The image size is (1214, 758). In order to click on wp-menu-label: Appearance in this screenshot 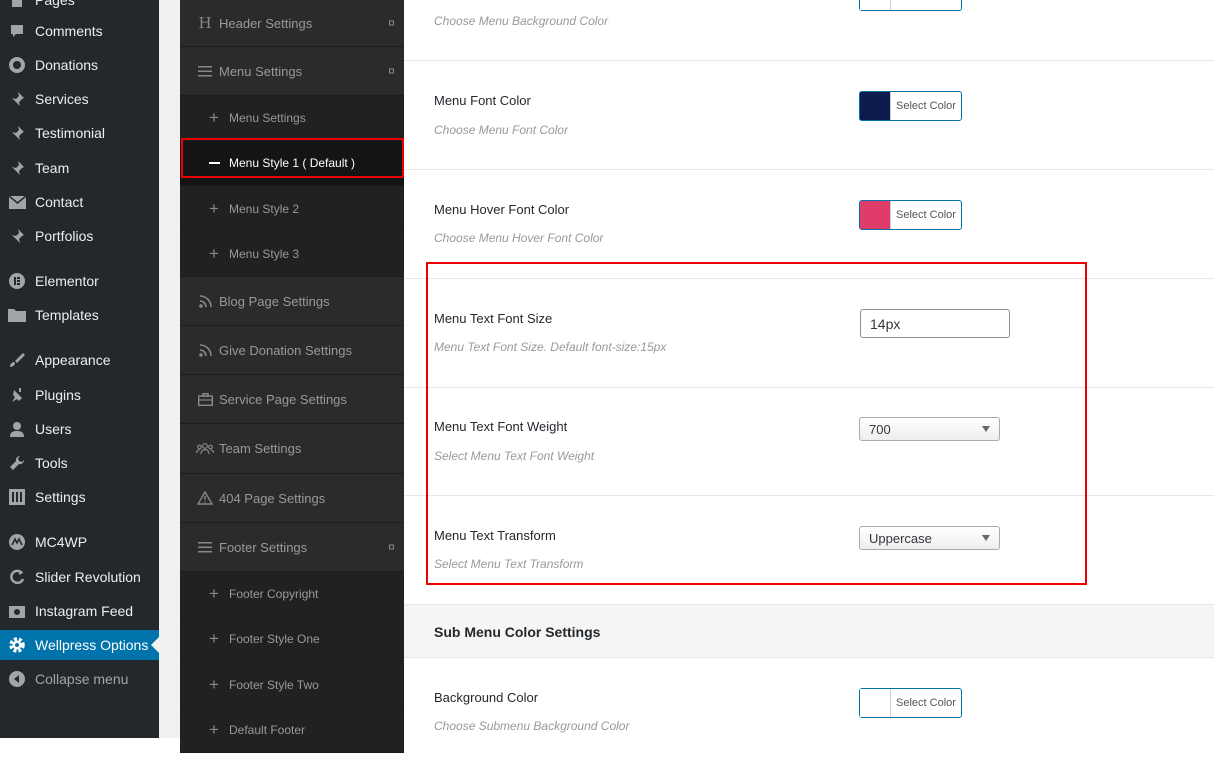, I will do `click(73, 360)`.